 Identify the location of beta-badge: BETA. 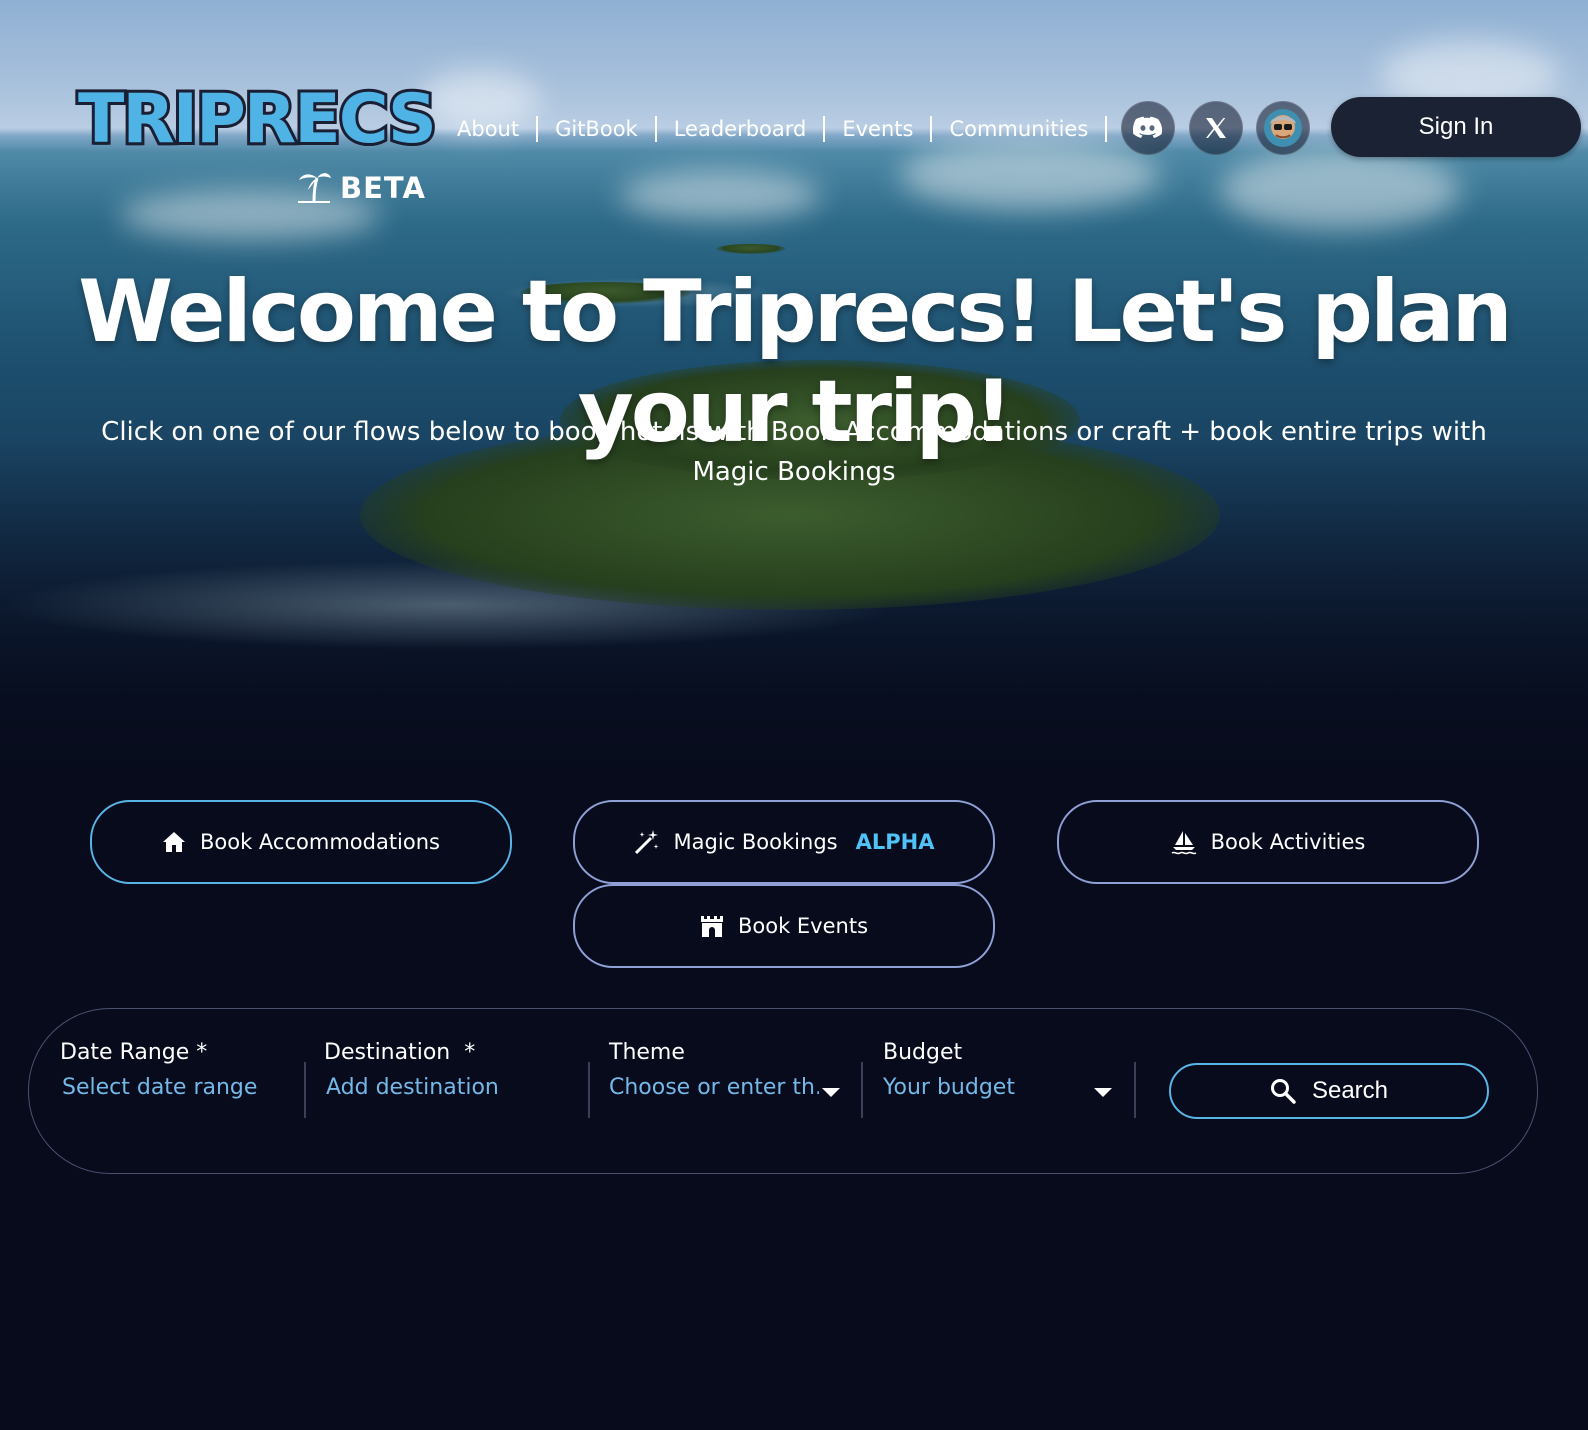
(361, 188).